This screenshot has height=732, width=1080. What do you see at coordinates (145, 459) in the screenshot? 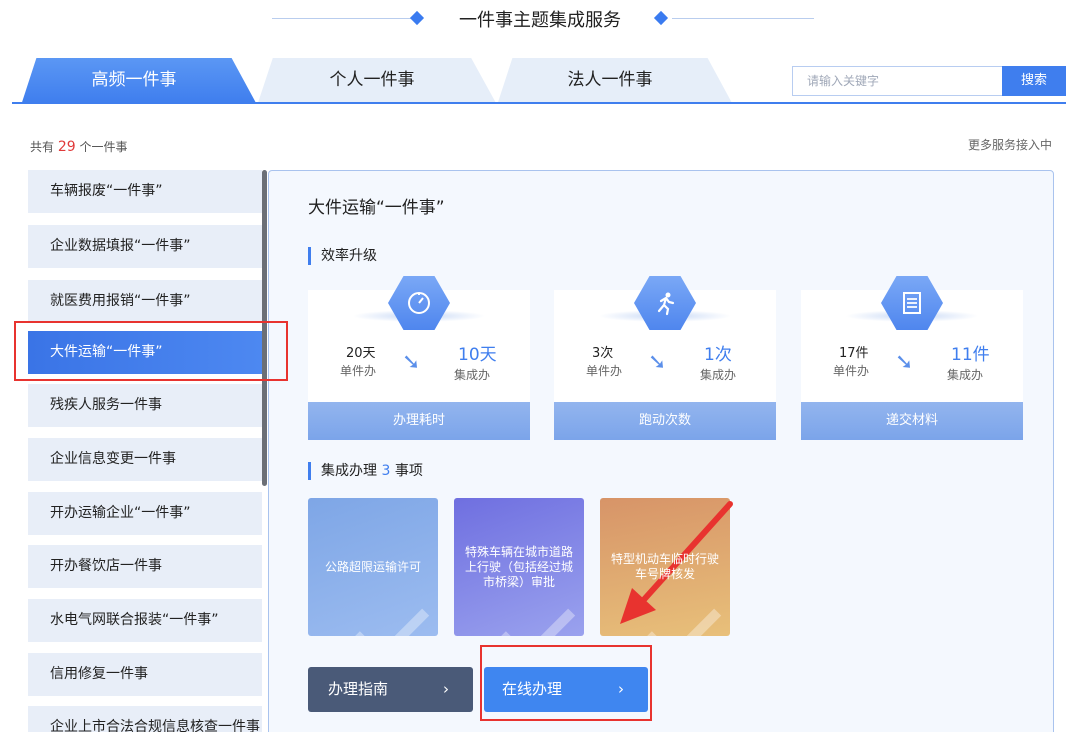
I see `sidebar-item: 企业信息变更一件事` at bounding box center [145, 459].